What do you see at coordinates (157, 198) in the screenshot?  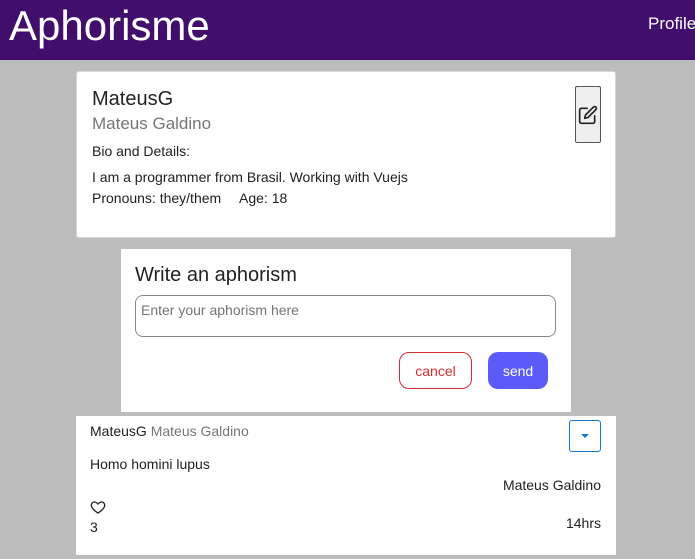 I see `profile-pronouns: Pronouns: they/them` at bounding box center [157, 198].